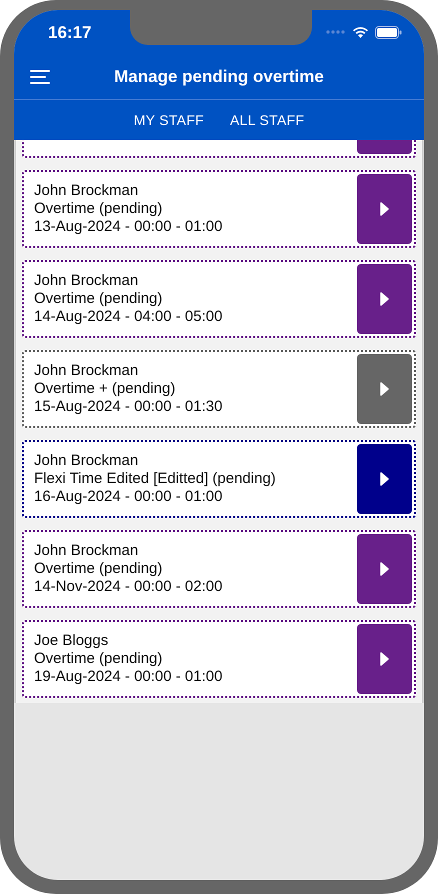 The image size is (438, 894). I want to click on clock: 16:17, so click(70, 33).